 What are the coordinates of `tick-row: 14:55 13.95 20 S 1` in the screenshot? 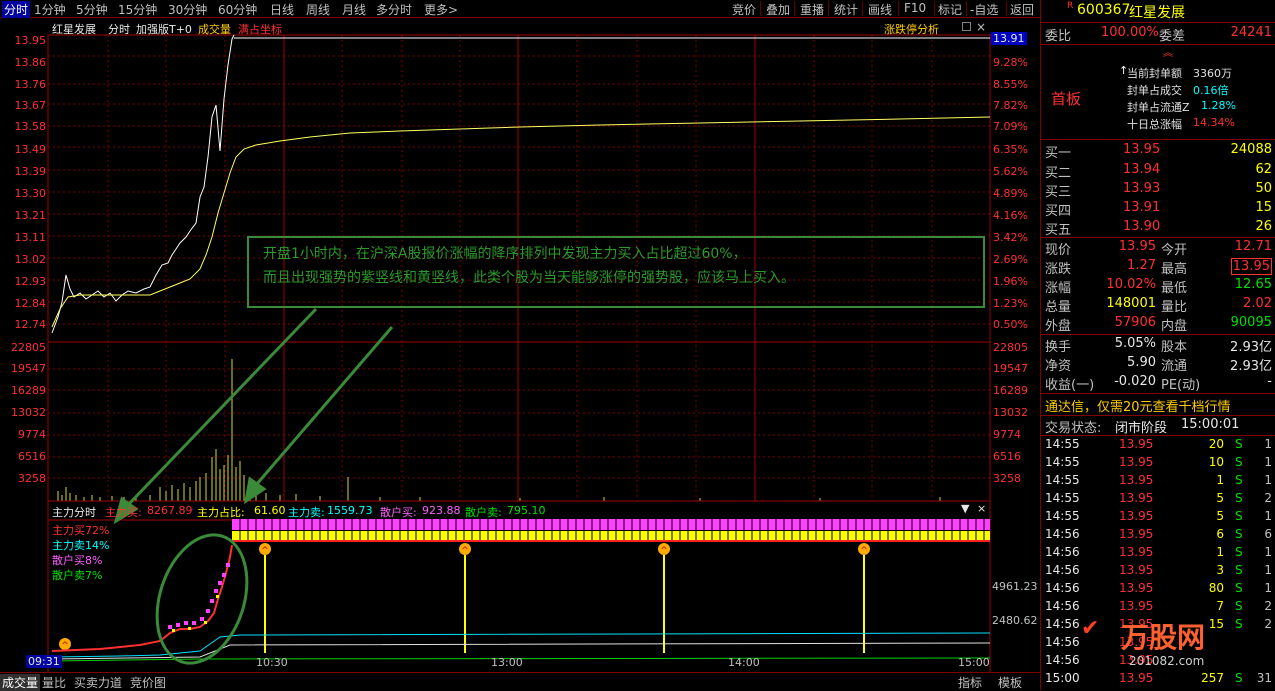 It's located at (1158, 446).